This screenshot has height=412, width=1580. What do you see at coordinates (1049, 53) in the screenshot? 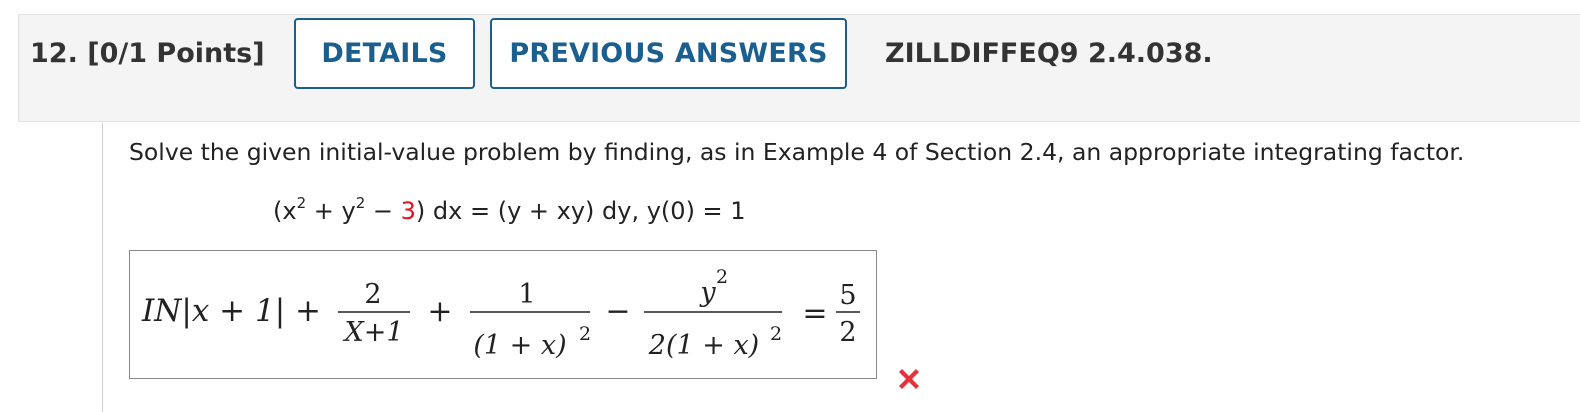
I see `question-code: ZILLDIFFEQ9 2.4.038.` at bounding box center [1049, 53].